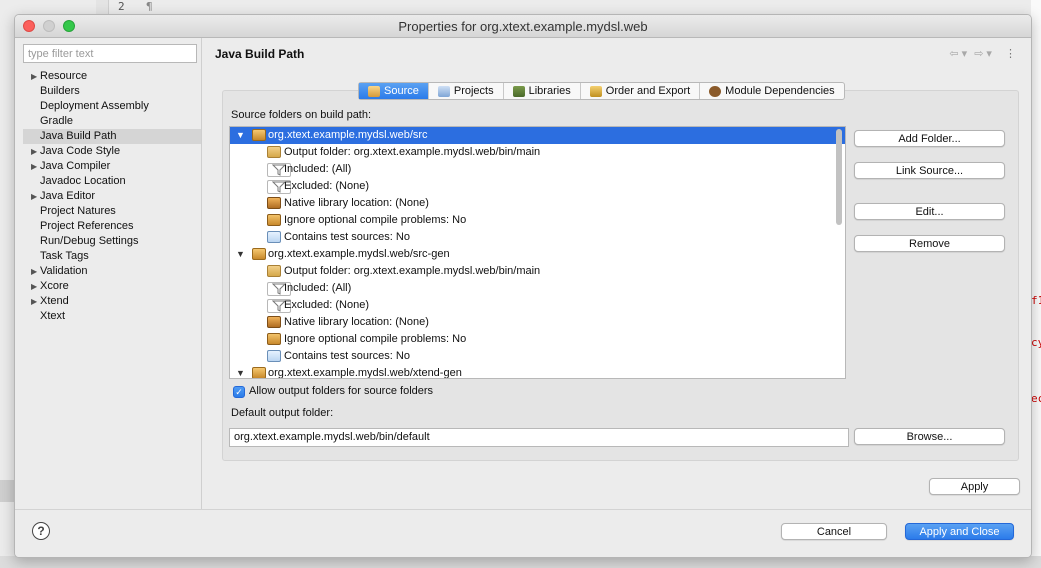  I want to click on editor-error-fragment: cy, so click(1036, 342).